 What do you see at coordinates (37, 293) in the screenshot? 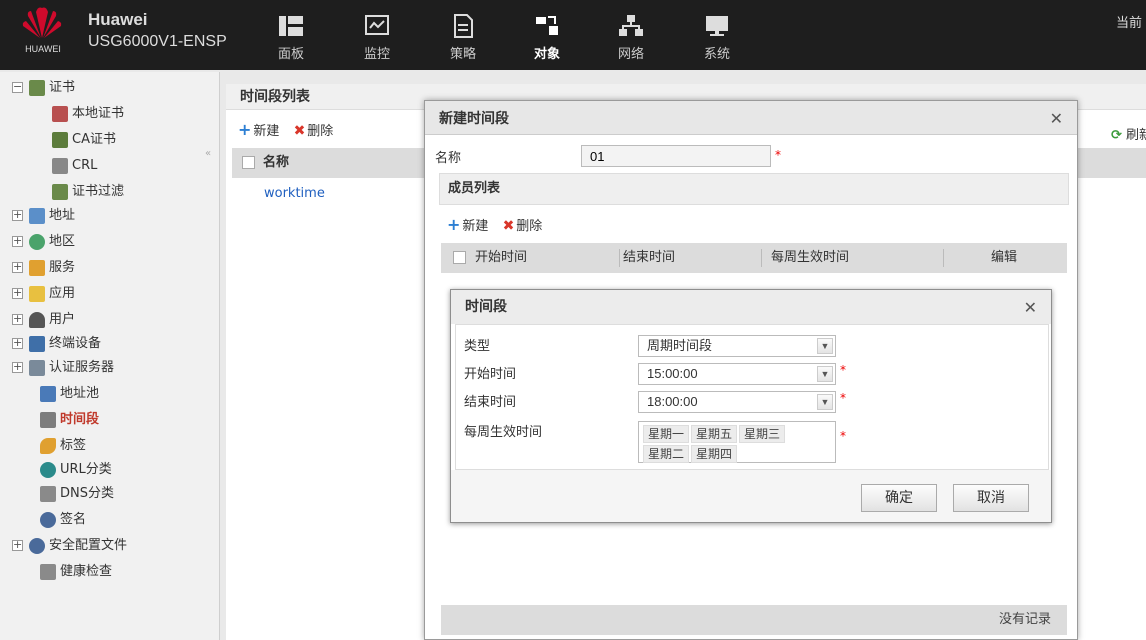
I see `application-icon` at bounding box center [37, 293].